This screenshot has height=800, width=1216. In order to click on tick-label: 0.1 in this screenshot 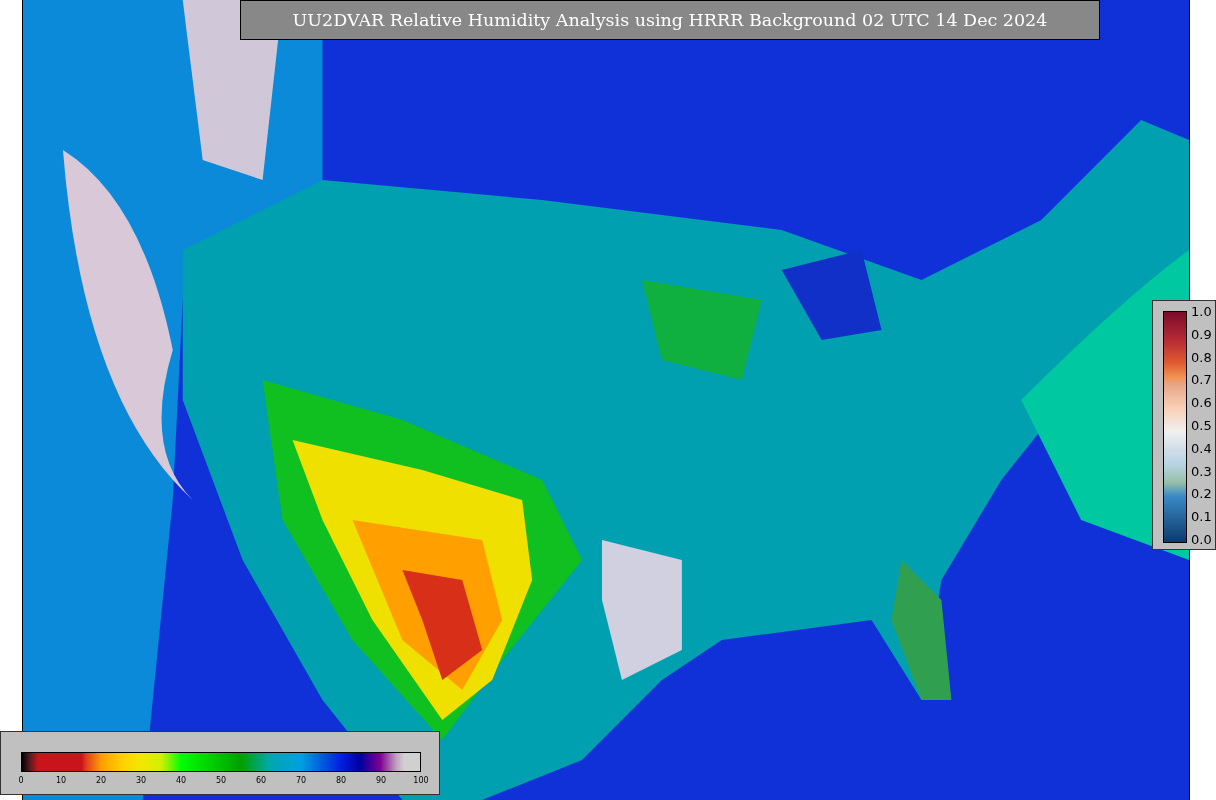, I will do `click(1201, 516)`.